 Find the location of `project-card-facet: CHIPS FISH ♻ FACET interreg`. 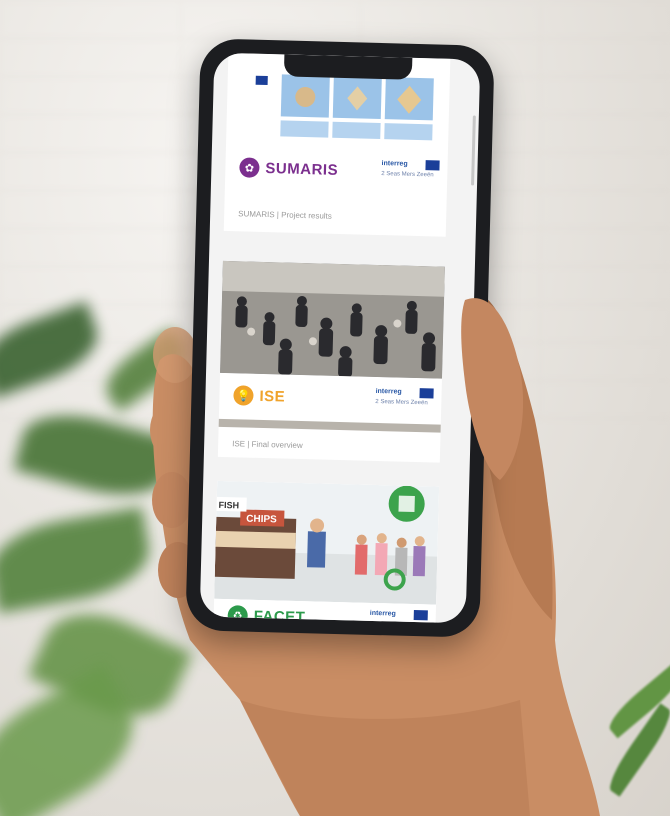

project-card-facet: CHIPS FISH ♻ FACET interreg is located at coordinates (326, 552).